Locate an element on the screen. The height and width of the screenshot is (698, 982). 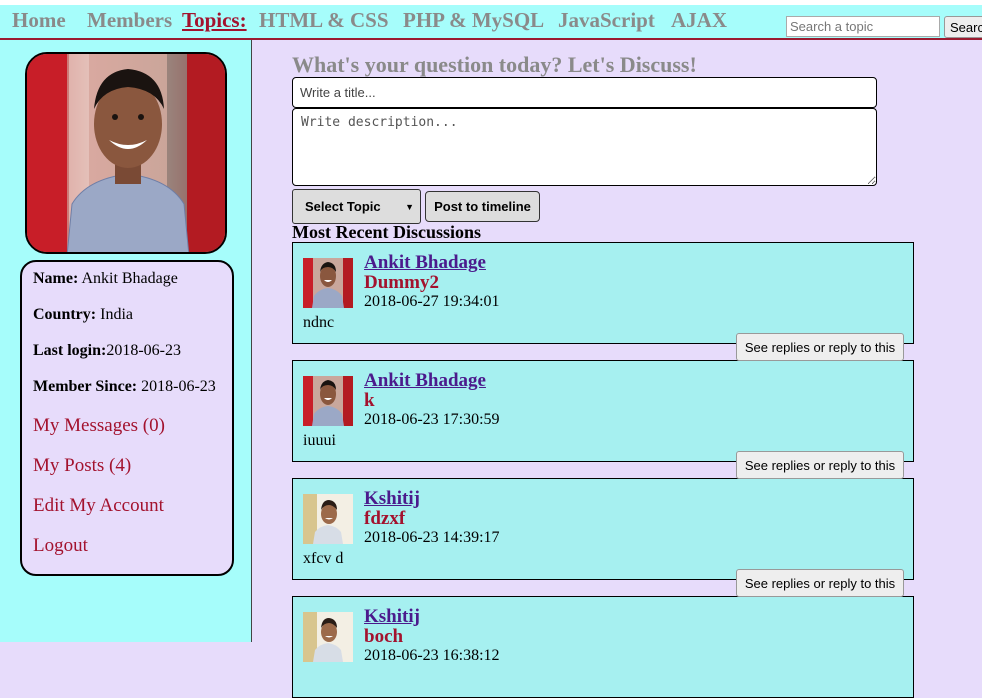
nav-javascript: JavaScript is located at coordinates (606, 20).